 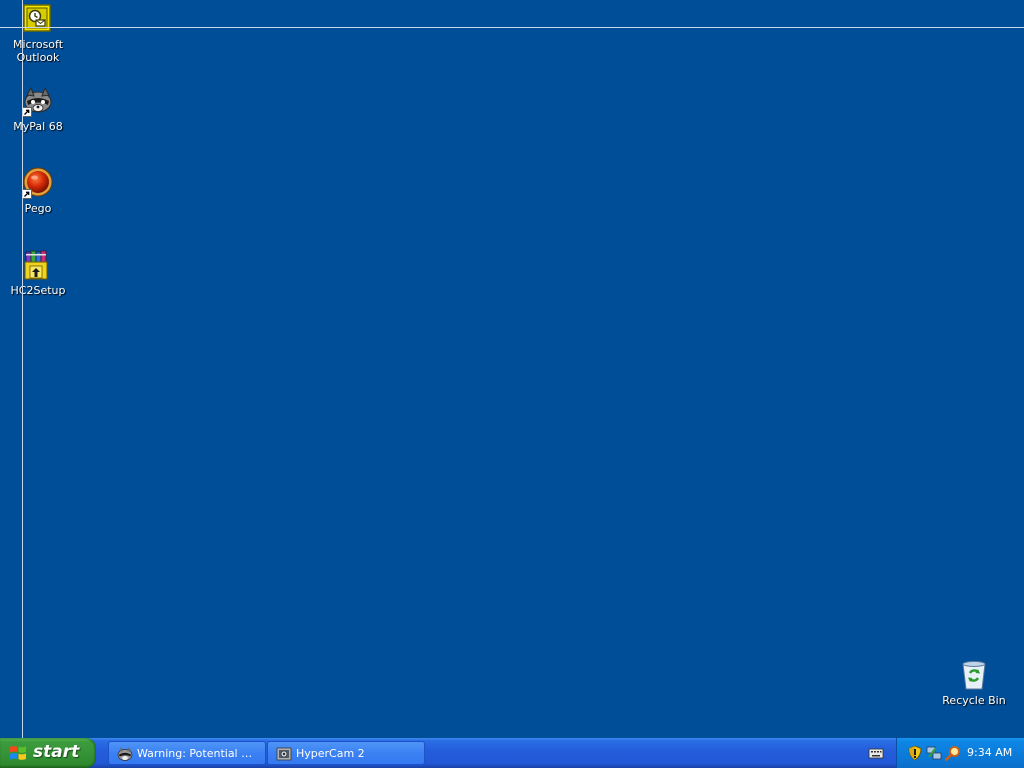 What do you see at coordinates (953, 753) in the screenshot?
I see `search-magnifier-icon` at bounding box center [953, 753].